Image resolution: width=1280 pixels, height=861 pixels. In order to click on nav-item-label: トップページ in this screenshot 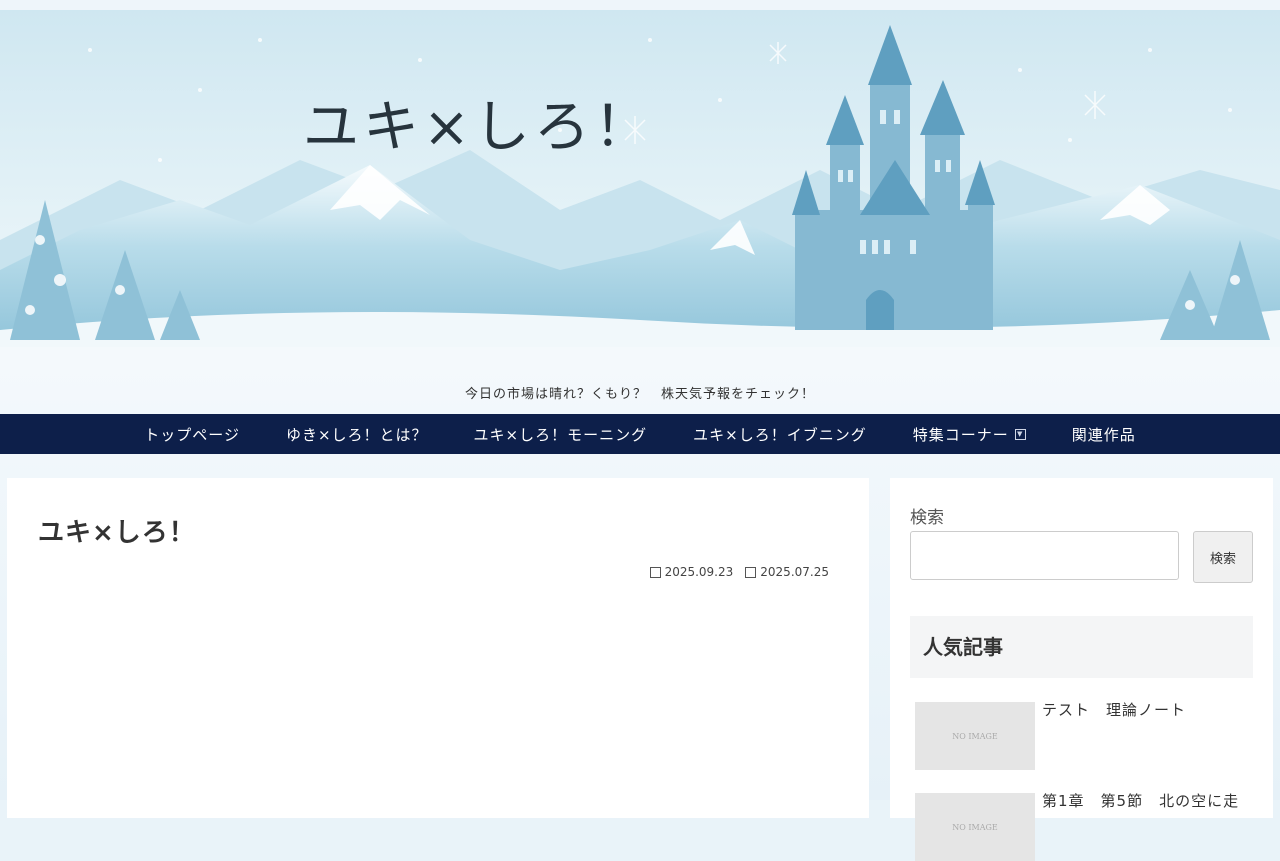, I will do `click(192, 434)`.